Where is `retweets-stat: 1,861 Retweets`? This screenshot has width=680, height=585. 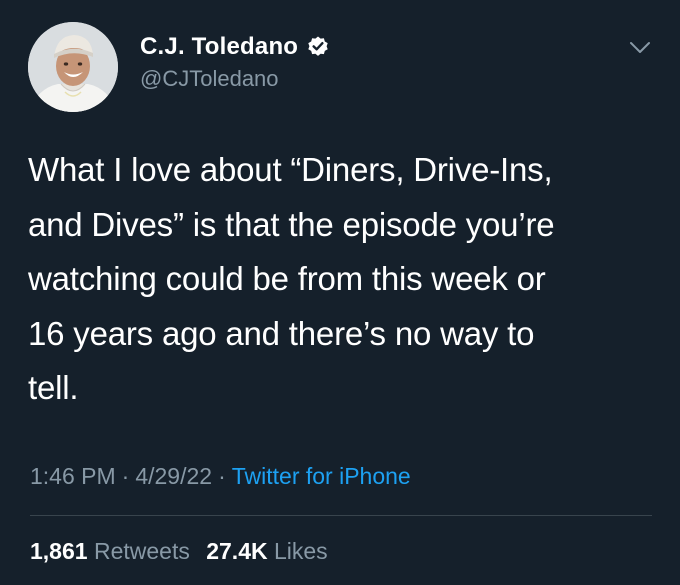
retweets-stat: 1,861 Retweets is located at coordinates (110, 551).